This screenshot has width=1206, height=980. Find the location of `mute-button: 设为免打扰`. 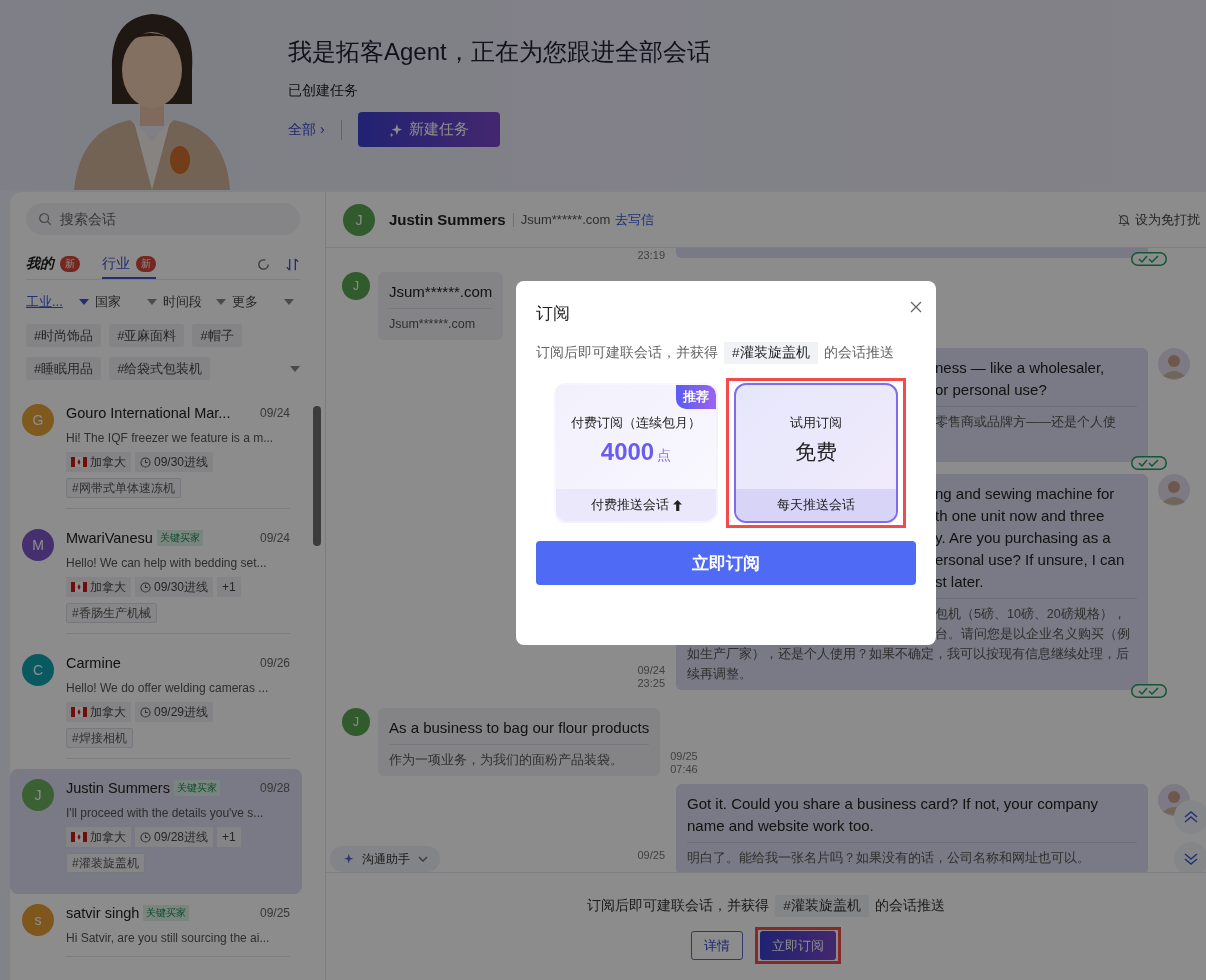

mute-button: 设为免打扰 is located at coordinates (1161, 219).